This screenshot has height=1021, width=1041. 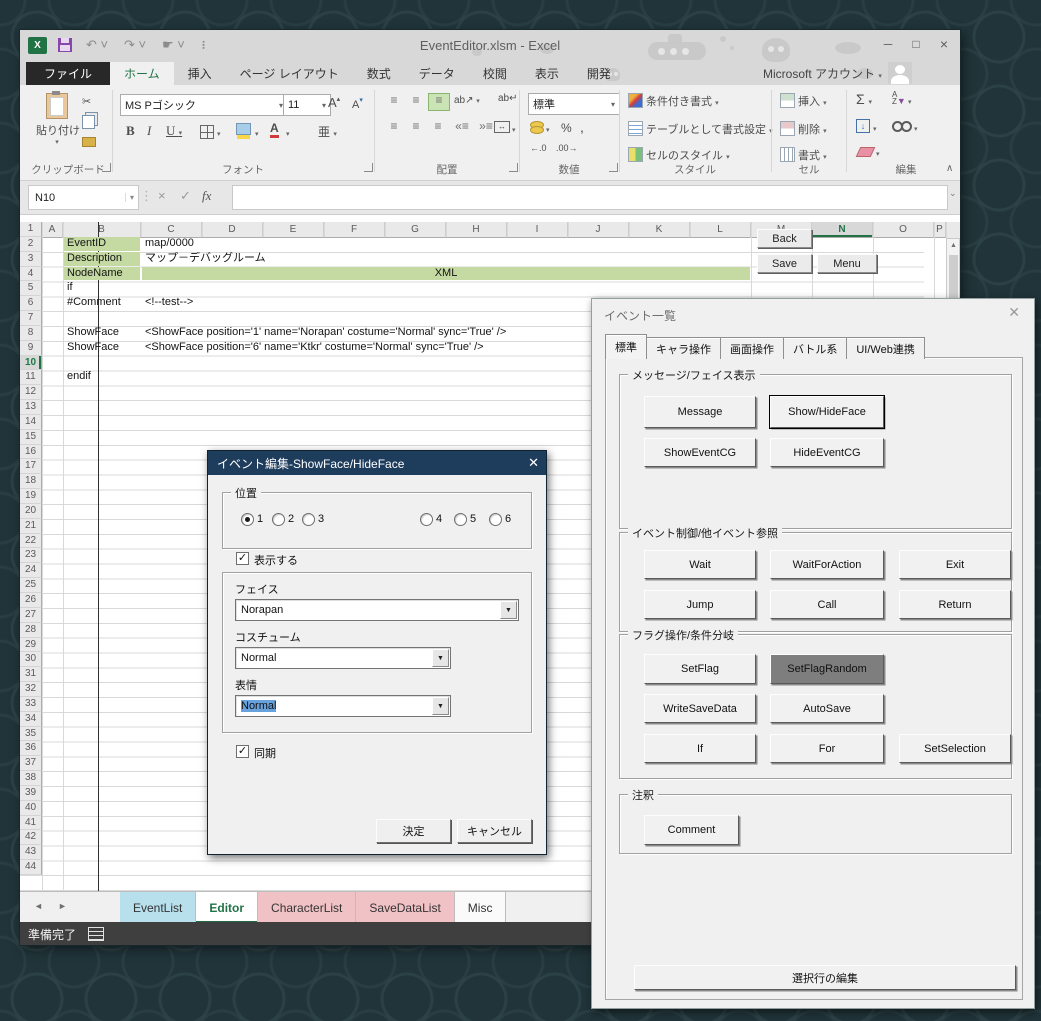 I want to click on row-header-41: 41, so click(x=31, y=823).